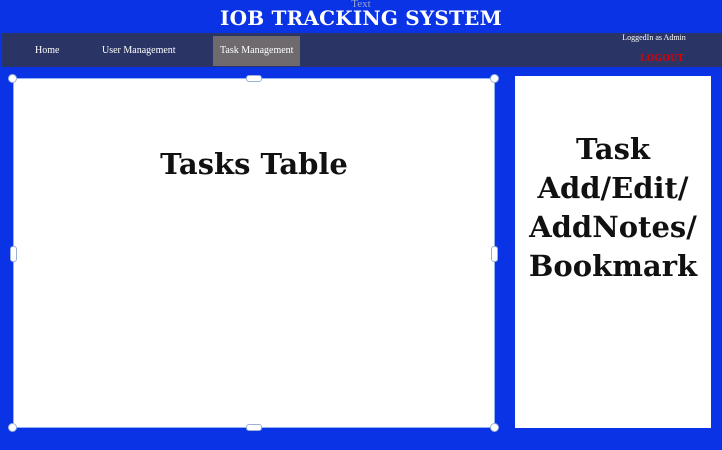 The image size is (722, 450). I want to click on logout-button: LOGOUT, so click(662, 58).